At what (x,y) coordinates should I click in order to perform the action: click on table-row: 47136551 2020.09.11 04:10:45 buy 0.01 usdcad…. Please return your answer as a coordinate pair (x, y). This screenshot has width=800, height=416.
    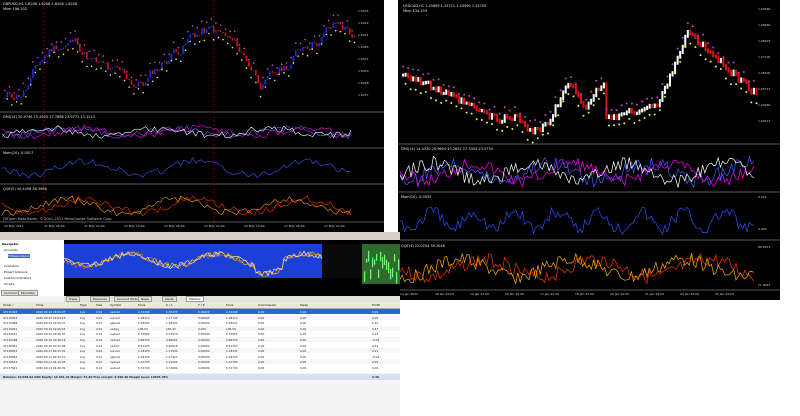
    Looking at the image, I should click on (200, 362).